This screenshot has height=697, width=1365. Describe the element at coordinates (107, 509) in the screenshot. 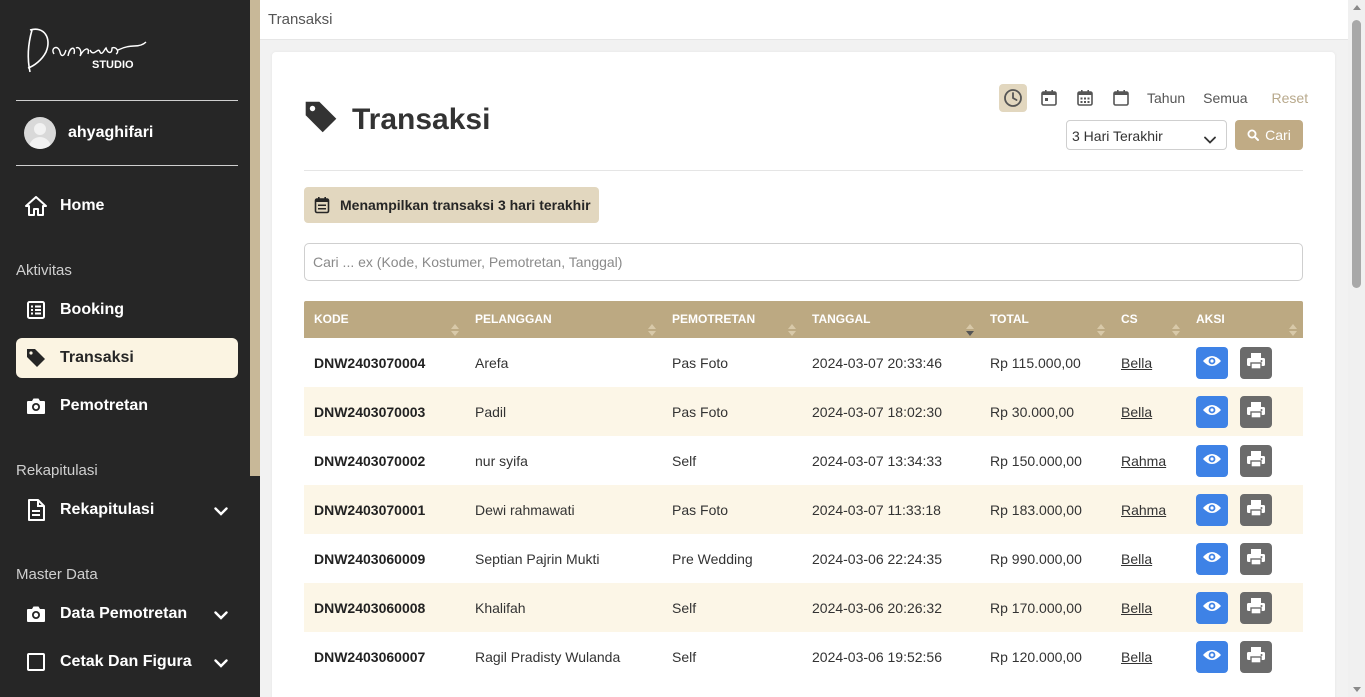

I see `sidebar-item-label: Rekapitulasi` at that location.